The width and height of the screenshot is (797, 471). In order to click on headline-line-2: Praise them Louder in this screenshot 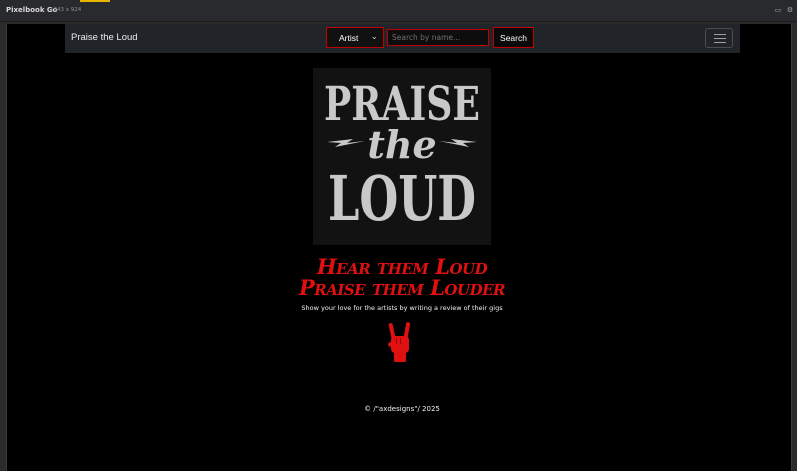, I will do `click(402, 287)`.